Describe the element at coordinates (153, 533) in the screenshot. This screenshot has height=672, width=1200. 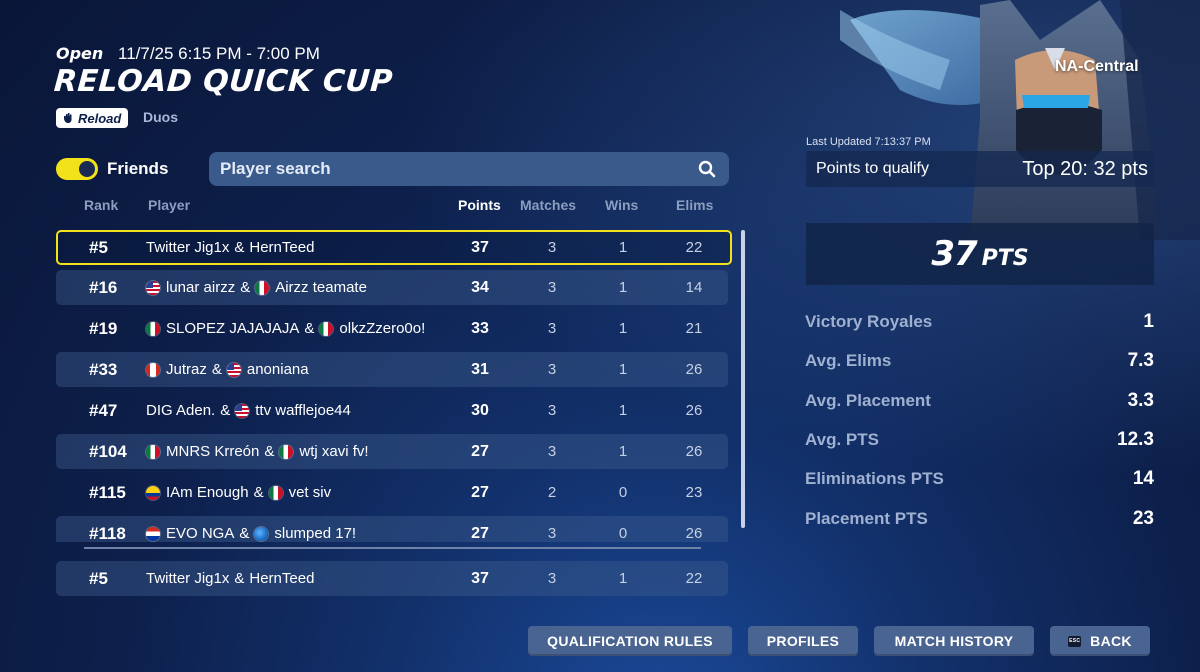
I see `paraguay-flag-icon` at that location.